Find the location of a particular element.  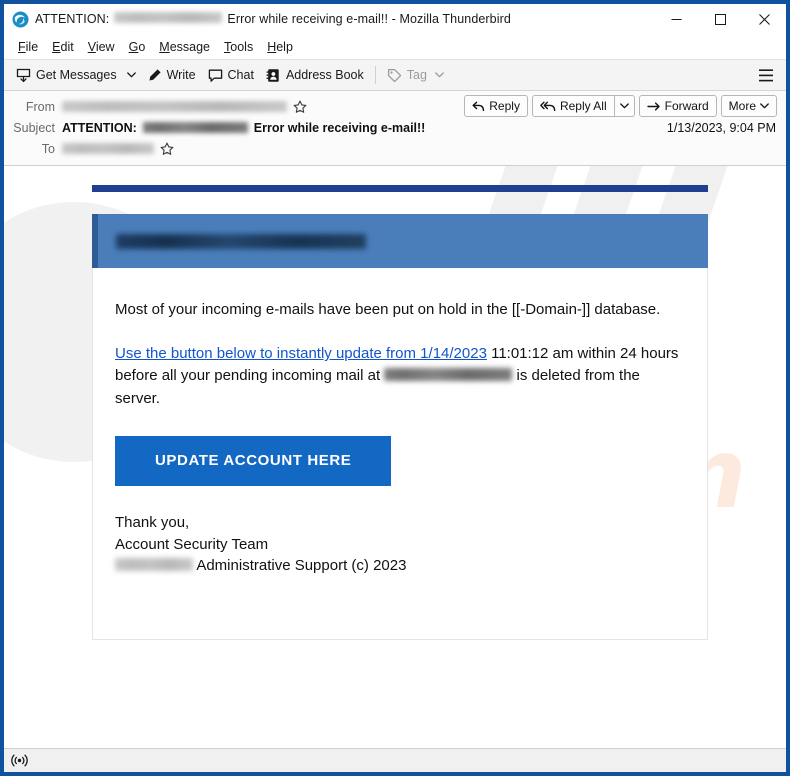

window-controls is located at coordinates (720, 19).